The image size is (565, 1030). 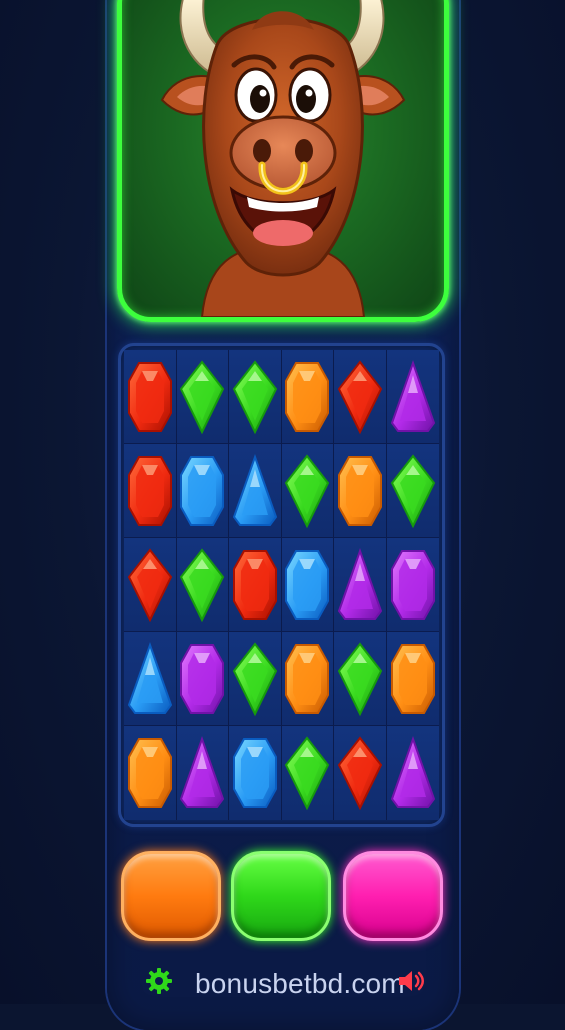 What do you see at coordinates (300, 983) in the screenshot?
I see `site-watermark: bonusbetbd.com` at bounding box center [300, 983].